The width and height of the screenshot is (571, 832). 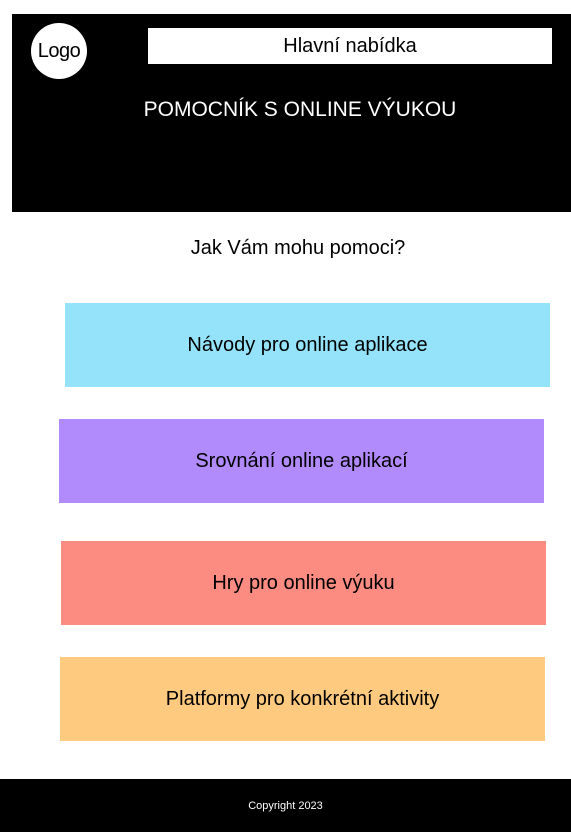 What do you see at coordinates (59, 51) in the screenshot?
I see `logo: Logo` at bounding box center [59, 51].